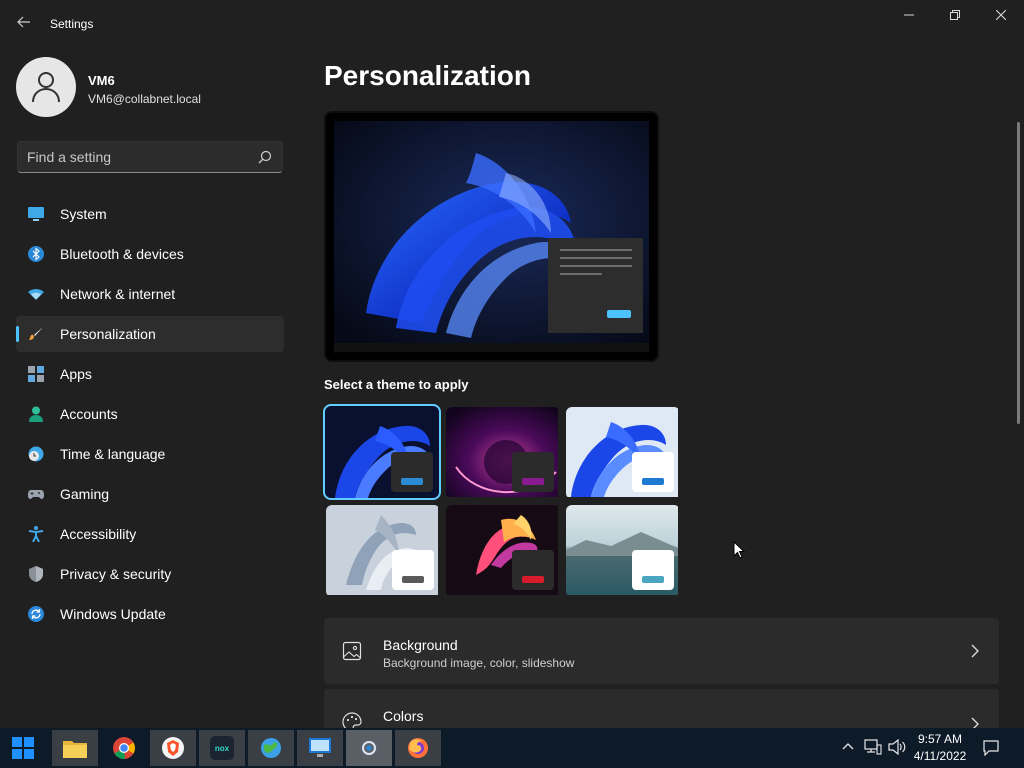  I want to click on chrome-icon, so click(124, 748).